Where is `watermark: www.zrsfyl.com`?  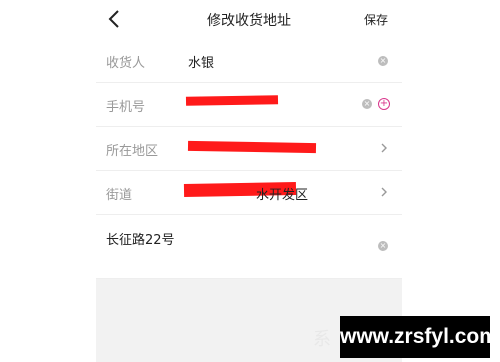
watermark: www.zrsfyl.com is located at coordinates (419, 337).